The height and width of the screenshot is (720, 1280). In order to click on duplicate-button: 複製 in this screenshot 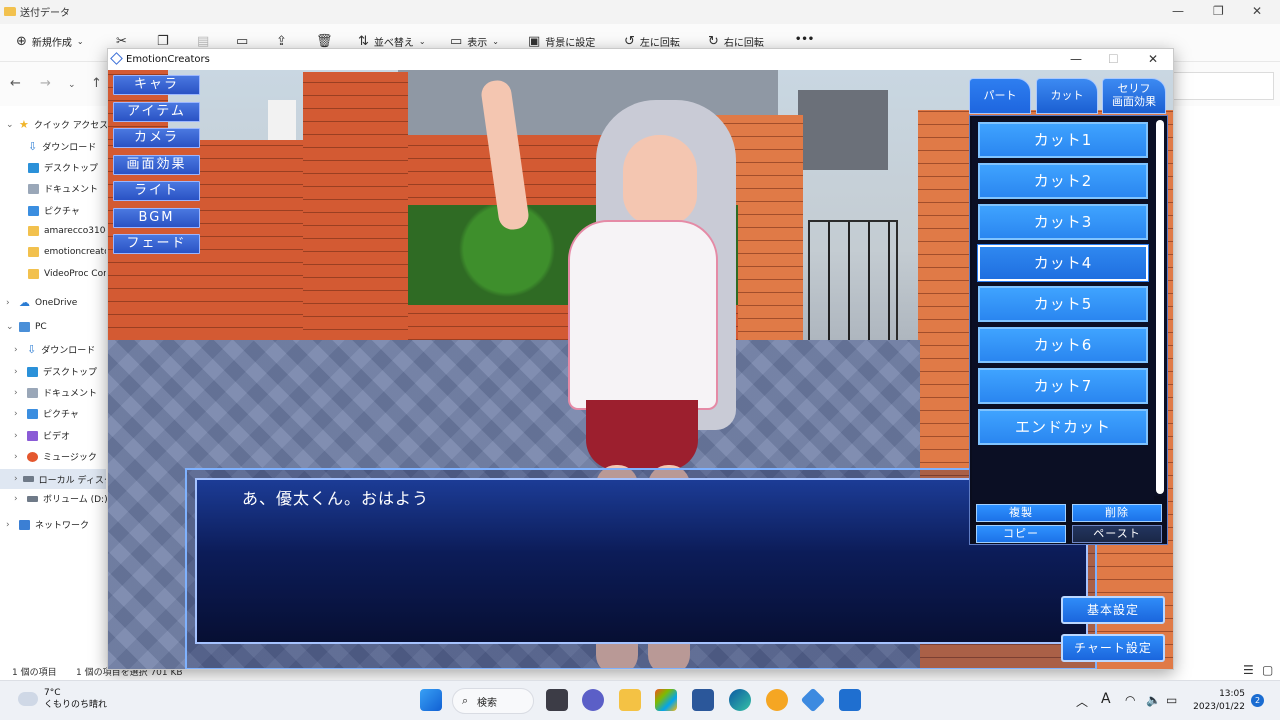, I will do `click(1021, 513)`.